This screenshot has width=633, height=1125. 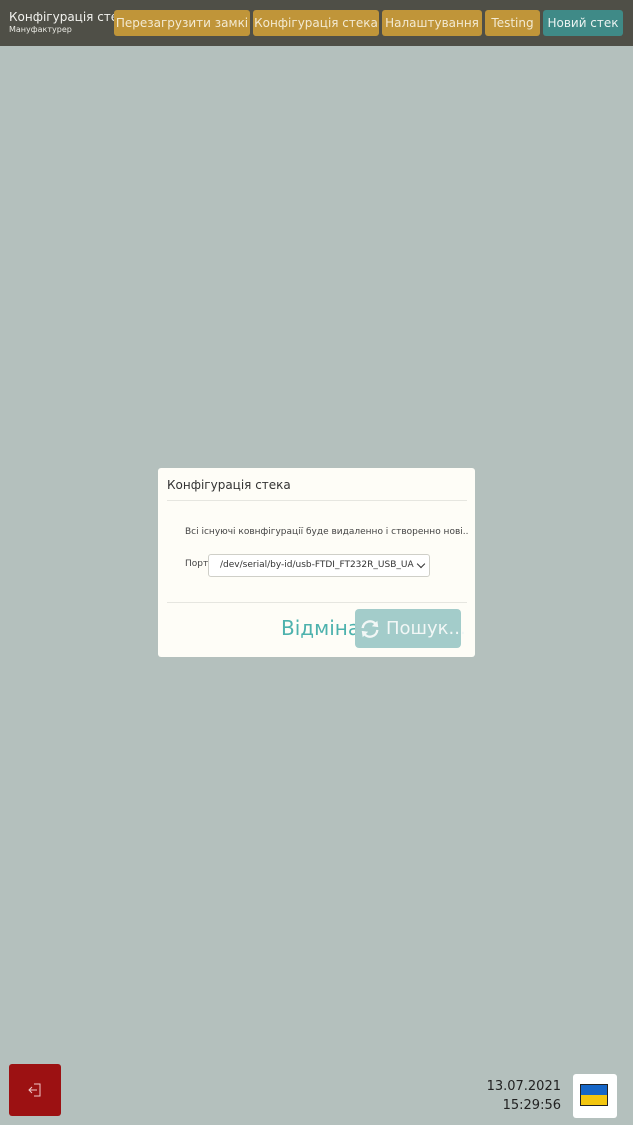 I want to click on datetime: 13.07.2021 15:29:56, so click(x=524, y=1096).